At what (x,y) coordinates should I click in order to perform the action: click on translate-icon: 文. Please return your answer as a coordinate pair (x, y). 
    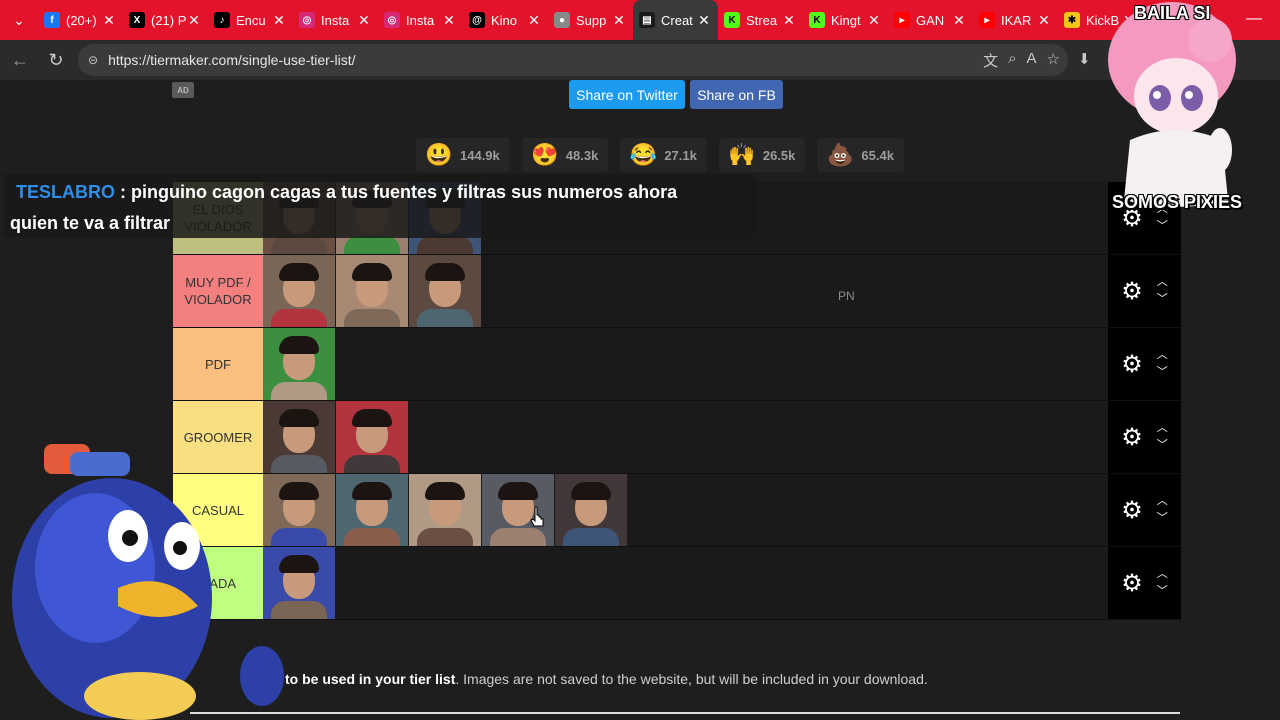
    Looking at the image, I should click on (990, 60).